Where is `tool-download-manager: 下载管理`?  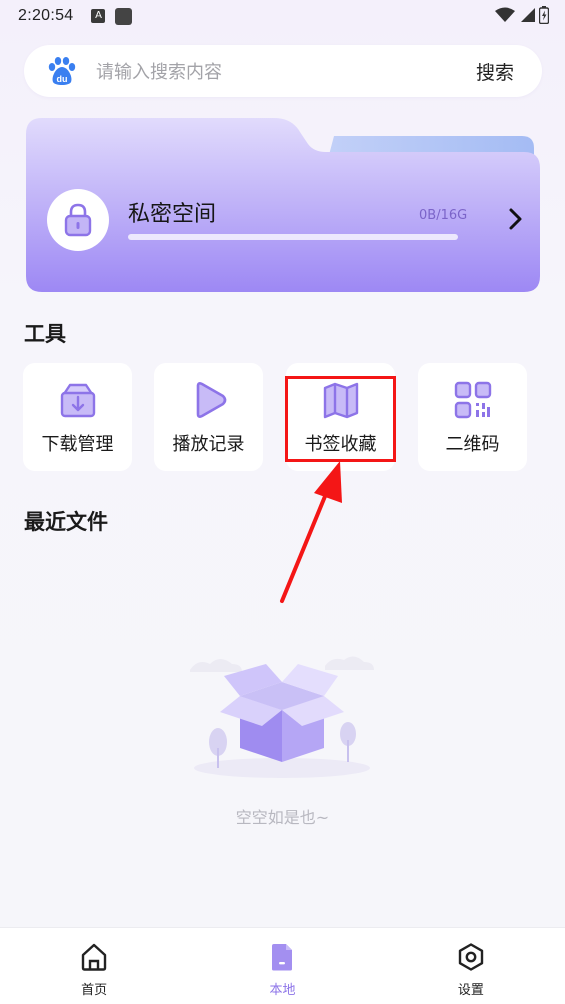
tool-download-manager: 下载管理 is located at coordinates (77, 417).